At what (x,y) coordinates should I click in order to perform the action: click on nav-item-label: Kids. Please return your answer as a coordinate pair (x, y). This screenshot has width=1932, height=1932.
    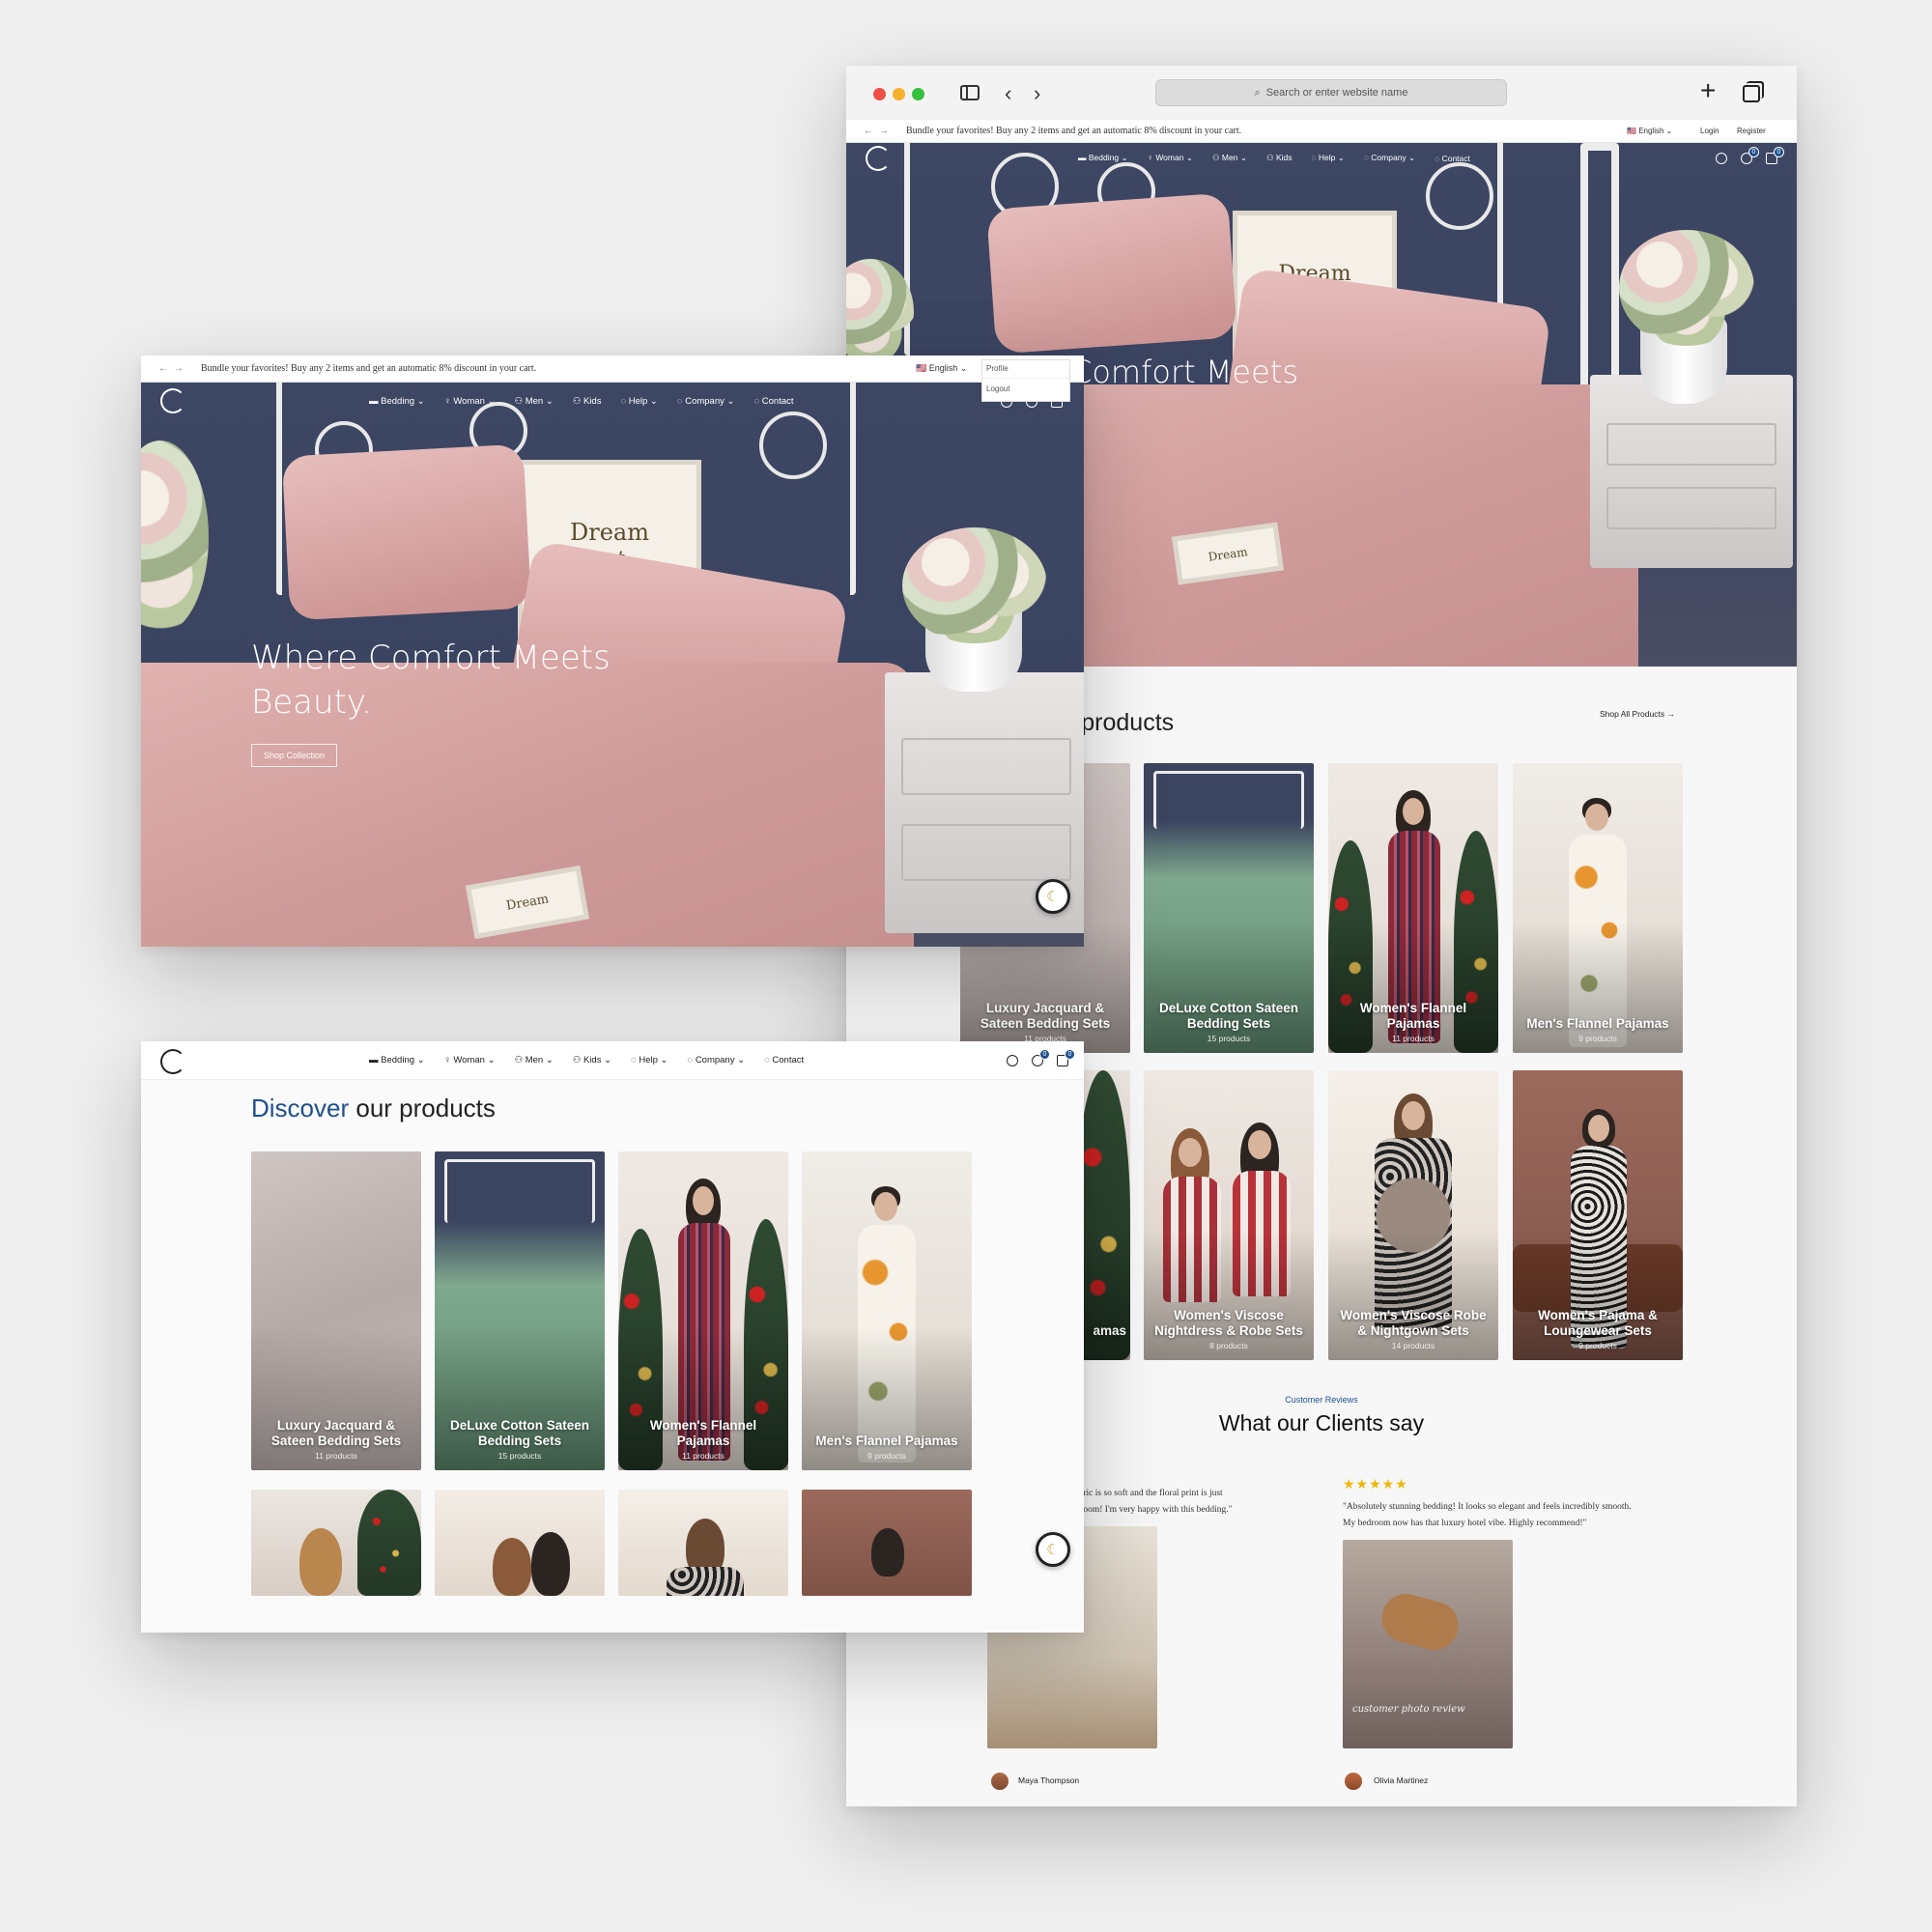
    Looking at the image, I should click on (592, 1060).